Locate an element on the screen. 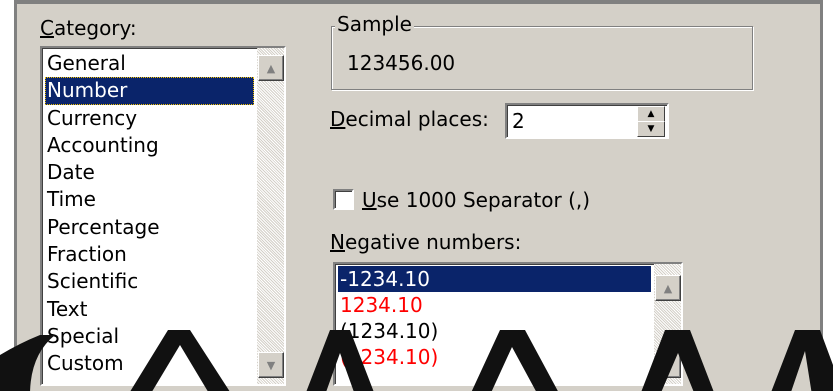 The width and height of the screenshot is (833, 391). decimal-places-label: Decimal places: is located at coordinates (409, 119).